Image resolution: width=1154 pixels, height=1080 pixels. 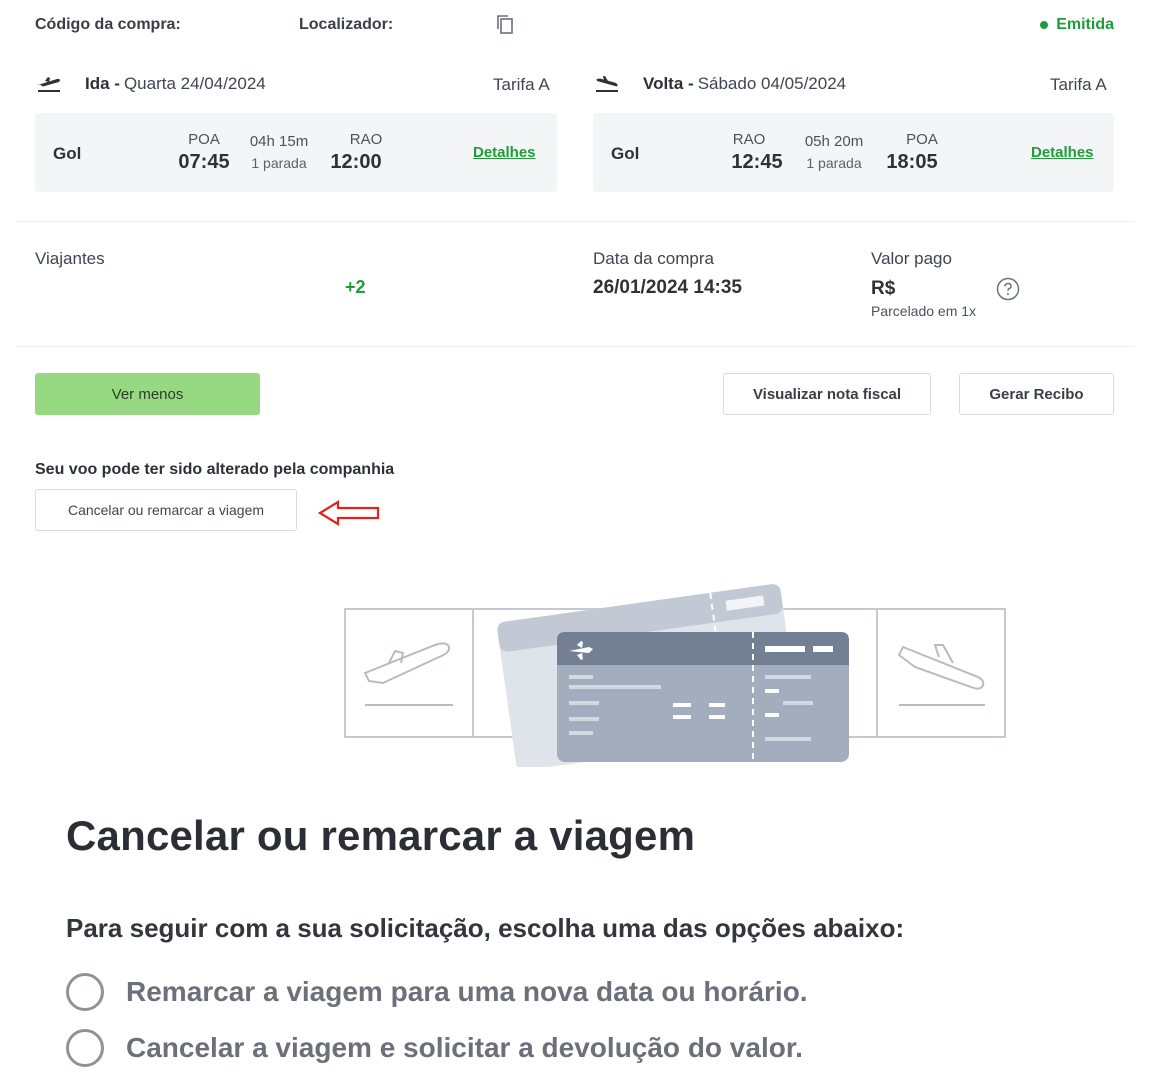 What do you see at coordinates (346, 24) in the screenshot?
I see `locator-label: Localizador:` at bounding box center [346, 24].